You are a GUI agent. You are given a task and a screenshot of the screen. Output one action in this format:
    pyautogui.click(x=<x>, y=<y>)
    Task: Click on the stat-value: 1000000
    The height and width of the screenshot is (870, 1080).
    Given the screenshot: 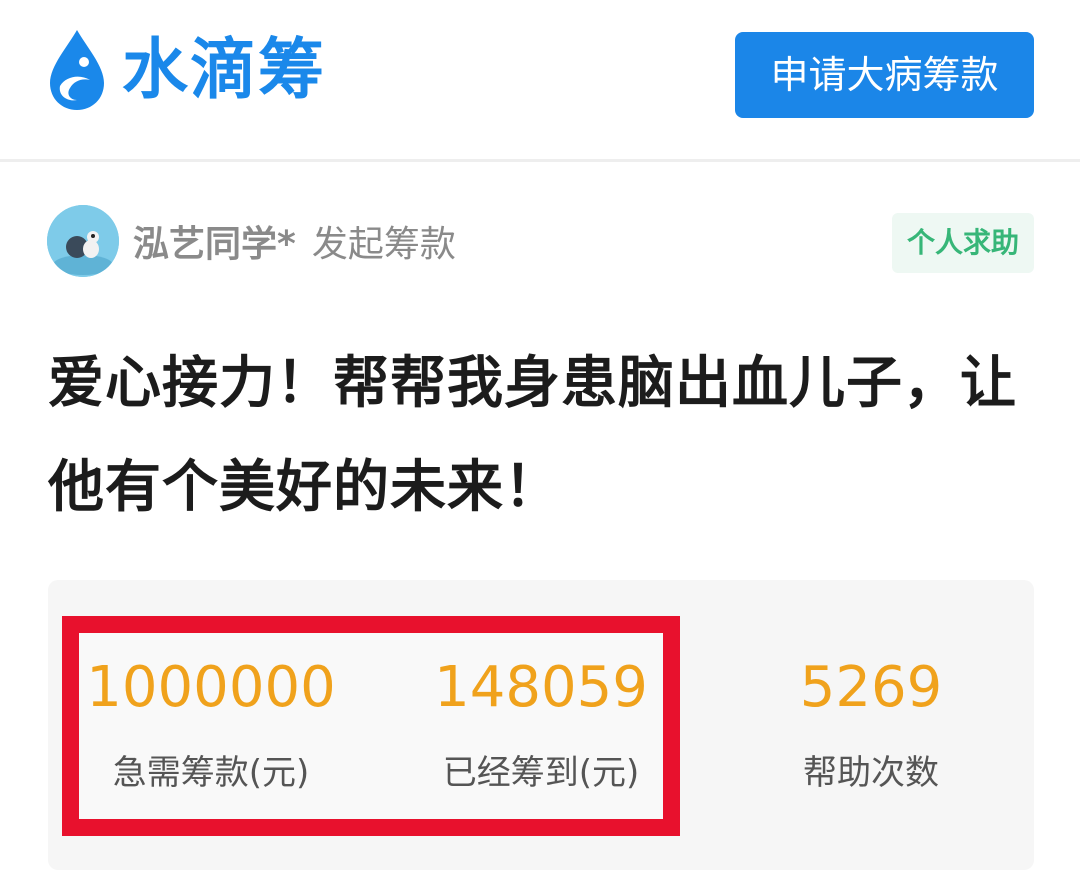 What is the action you would take?
    pyautogui.click(x=211, y=687)
    